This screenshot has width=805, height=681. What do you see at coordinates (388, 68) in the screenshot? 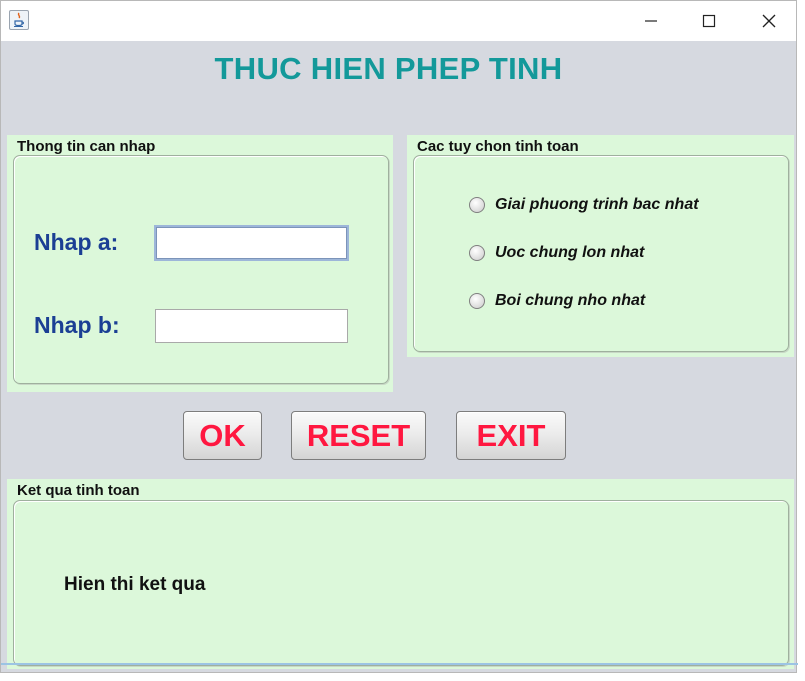
I see `page-title: THUC HIEN PHEP TINH` at bounding box center [388, 68].